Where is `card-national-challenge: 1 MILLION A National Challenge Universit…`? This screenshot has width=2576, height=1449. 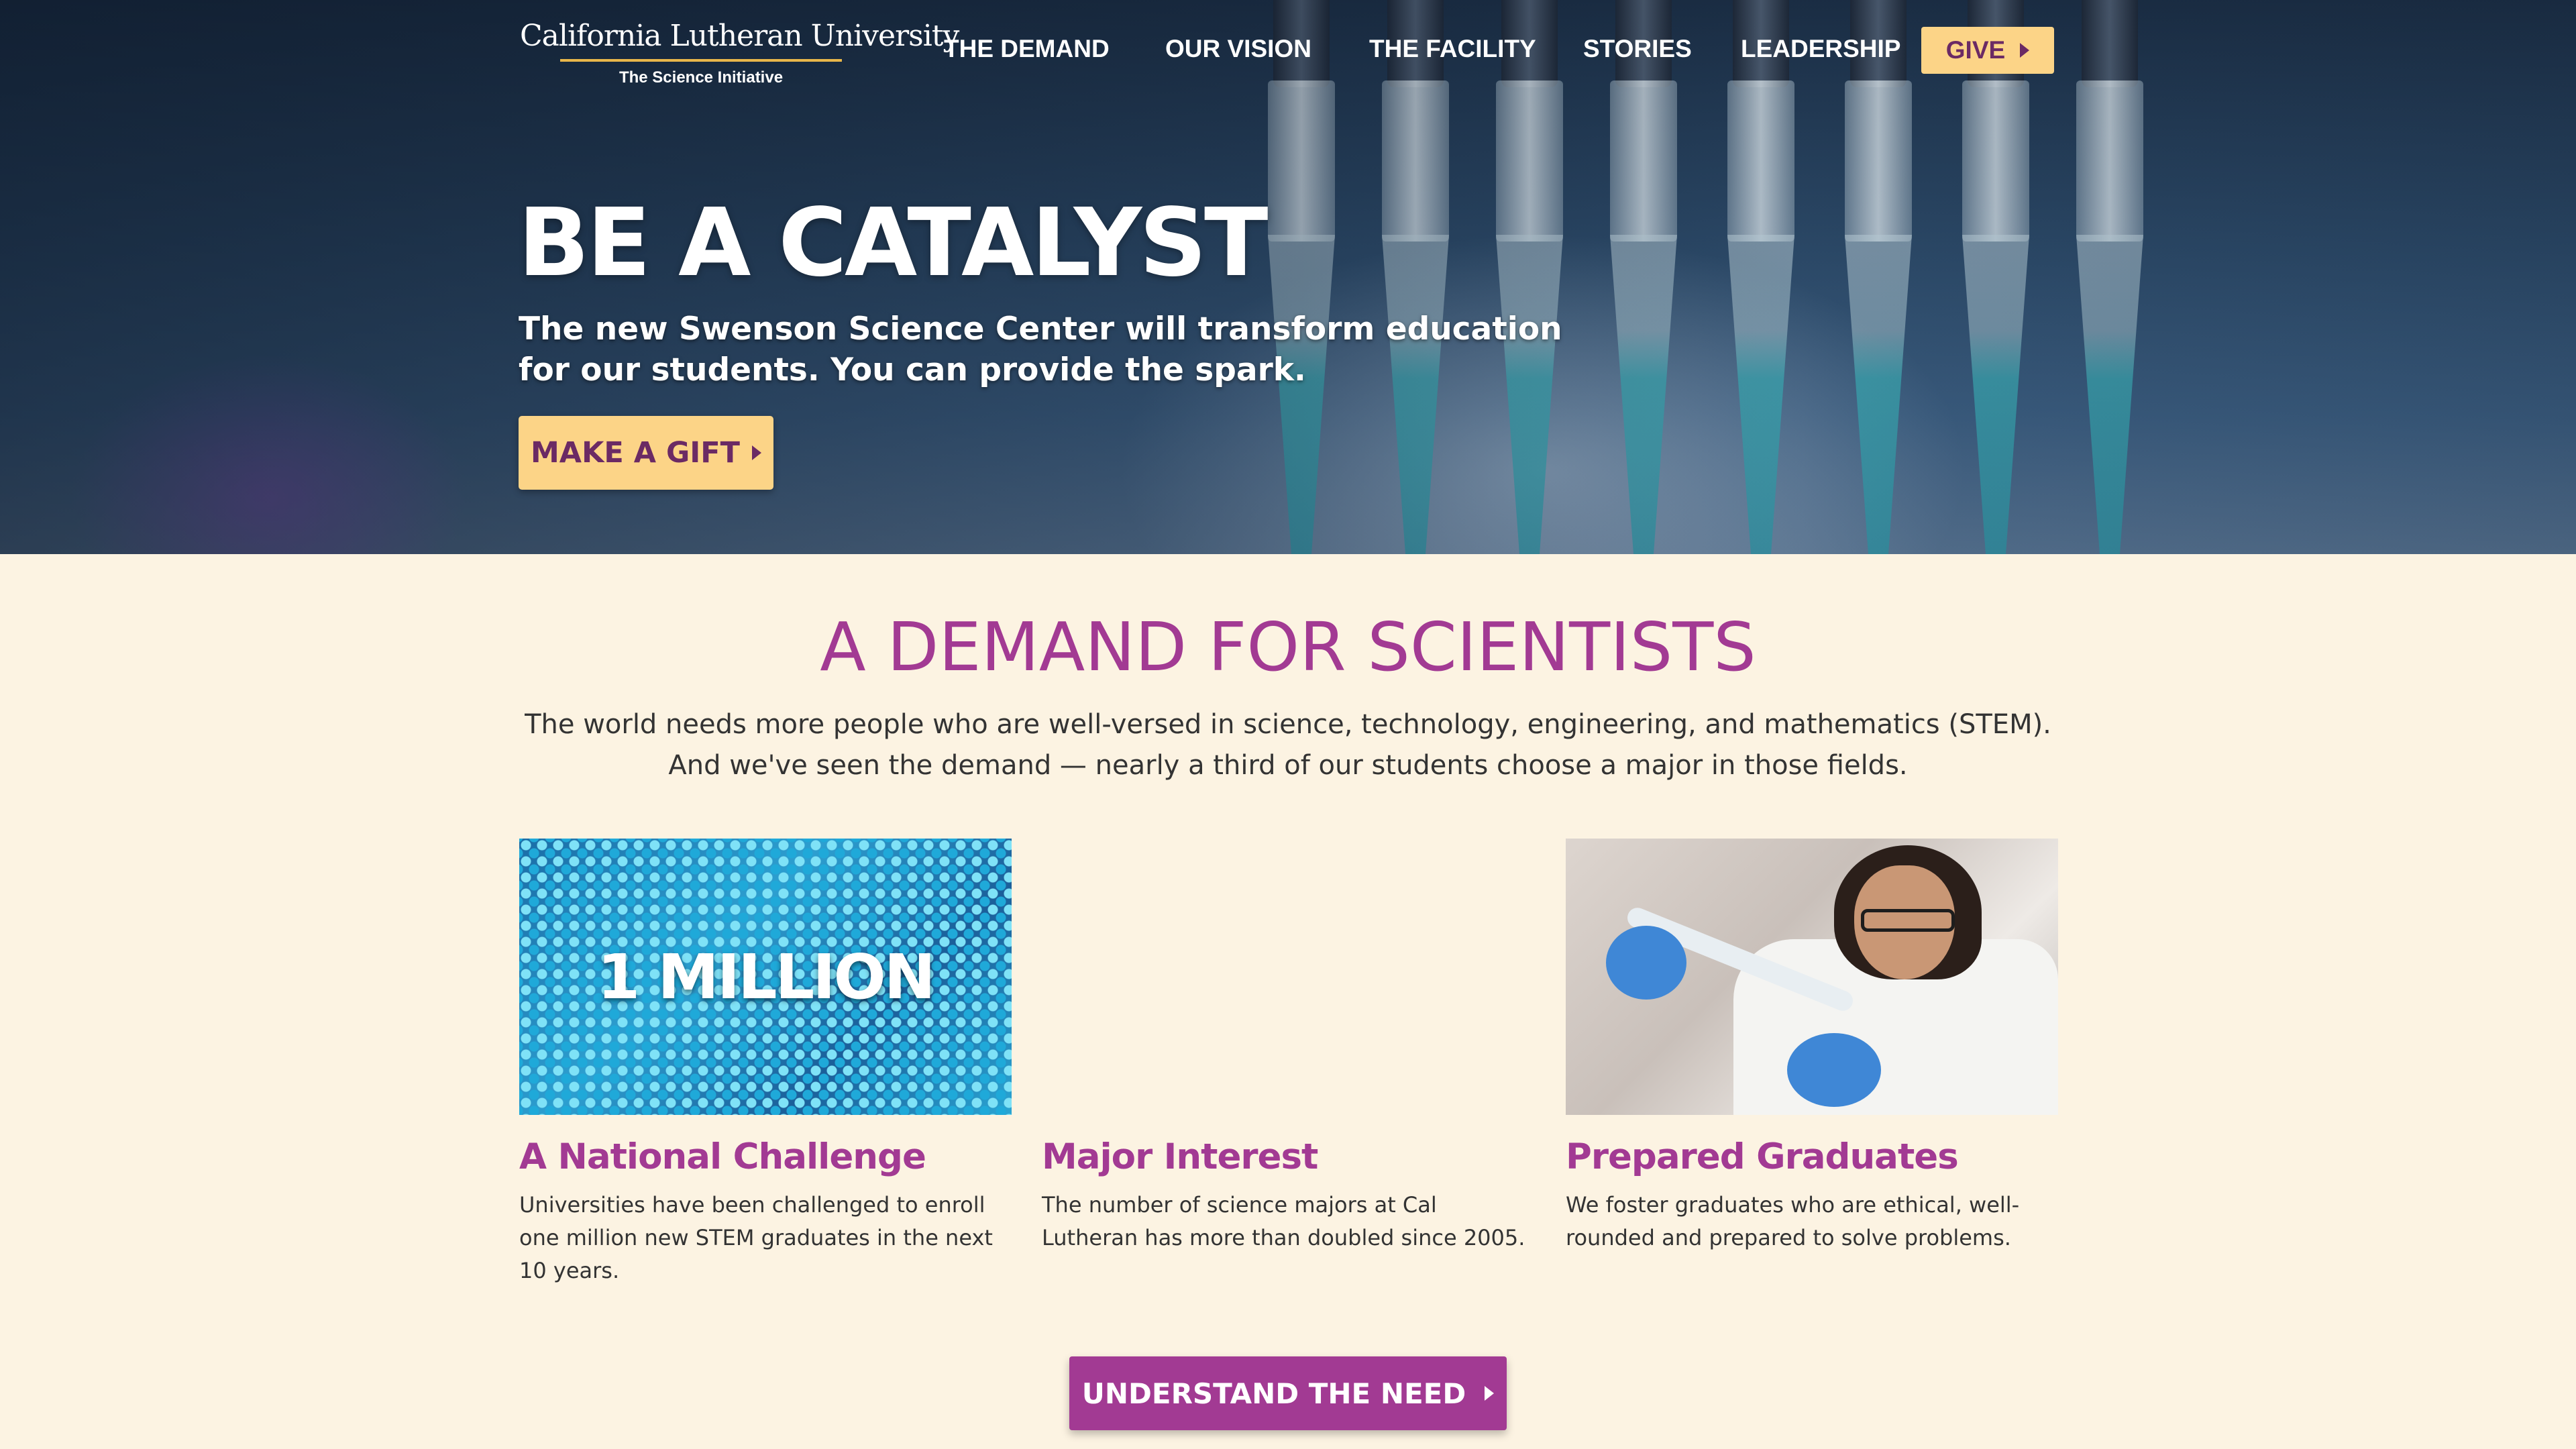
card-national-challenge: 1 MILLION A National Challenge Universit… is located at coordinates (765, 1063).